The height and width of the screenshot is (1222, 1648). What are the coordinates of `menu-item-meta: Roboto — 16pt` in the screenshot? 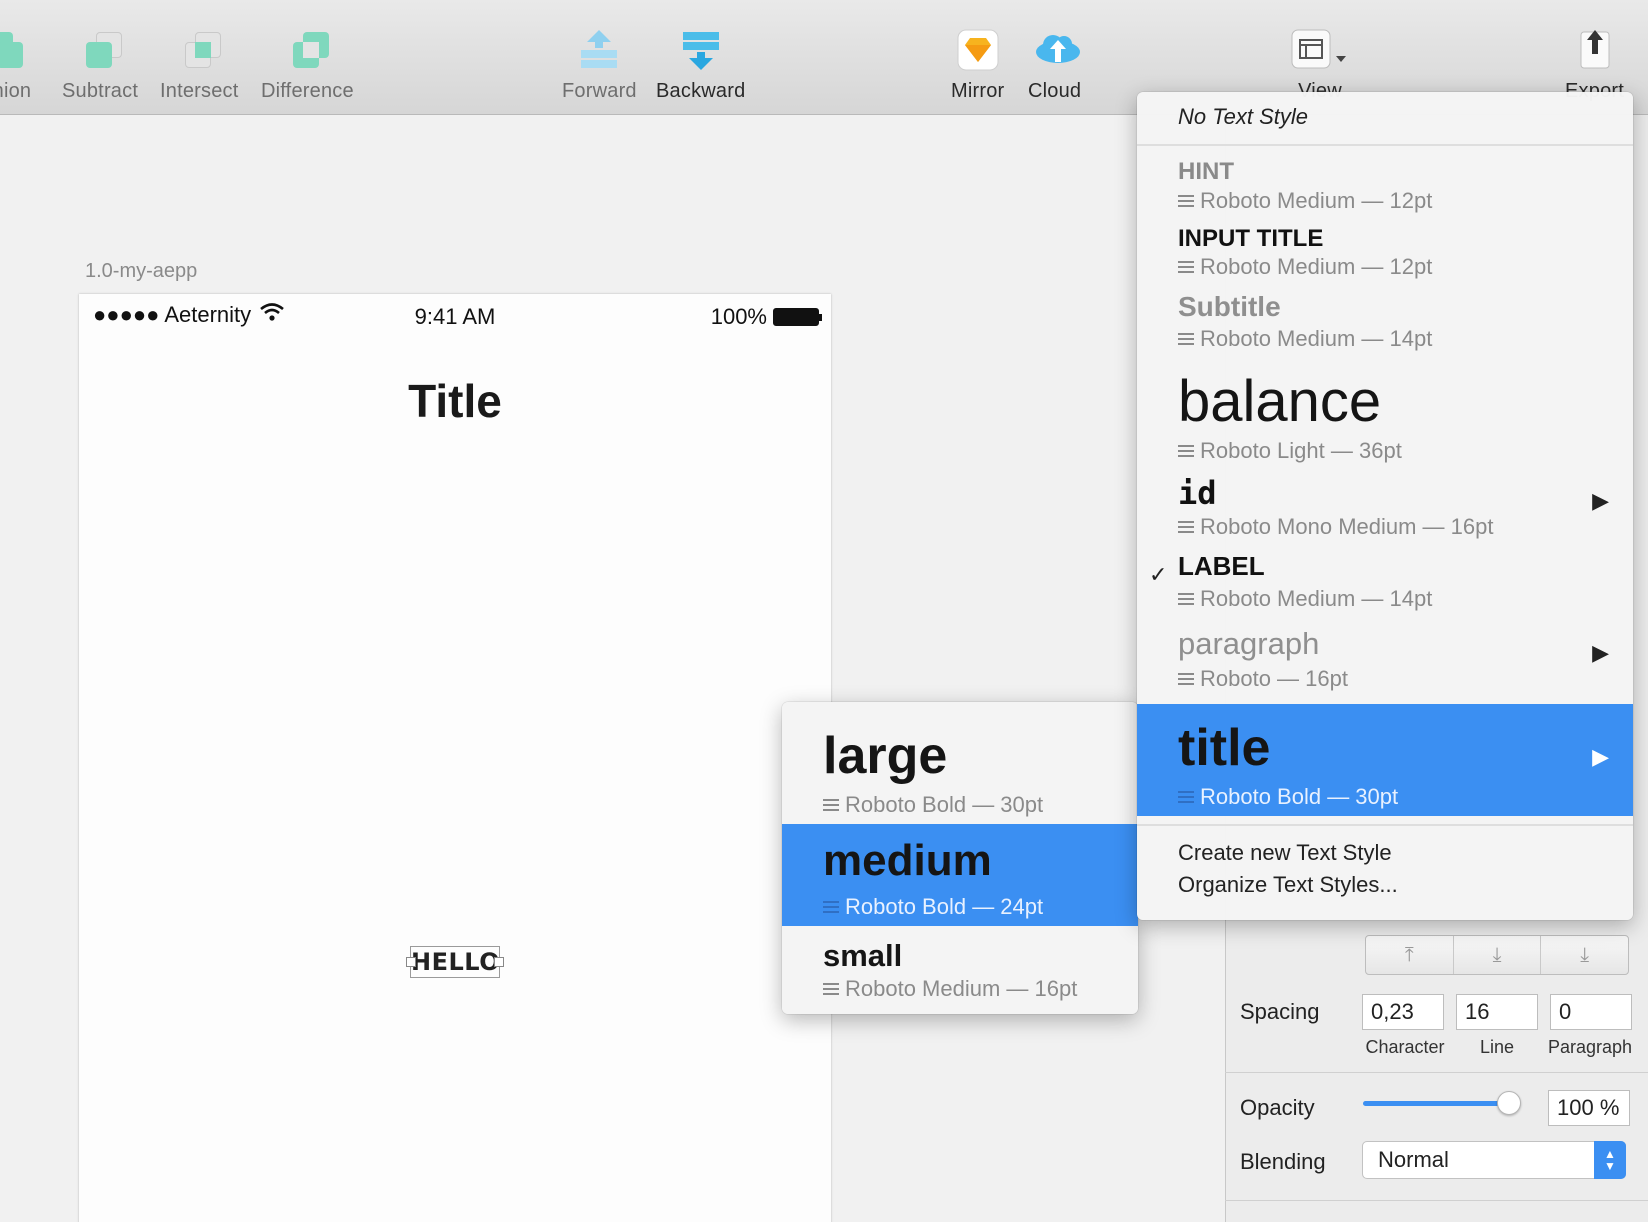 It's located at (1263, 679).